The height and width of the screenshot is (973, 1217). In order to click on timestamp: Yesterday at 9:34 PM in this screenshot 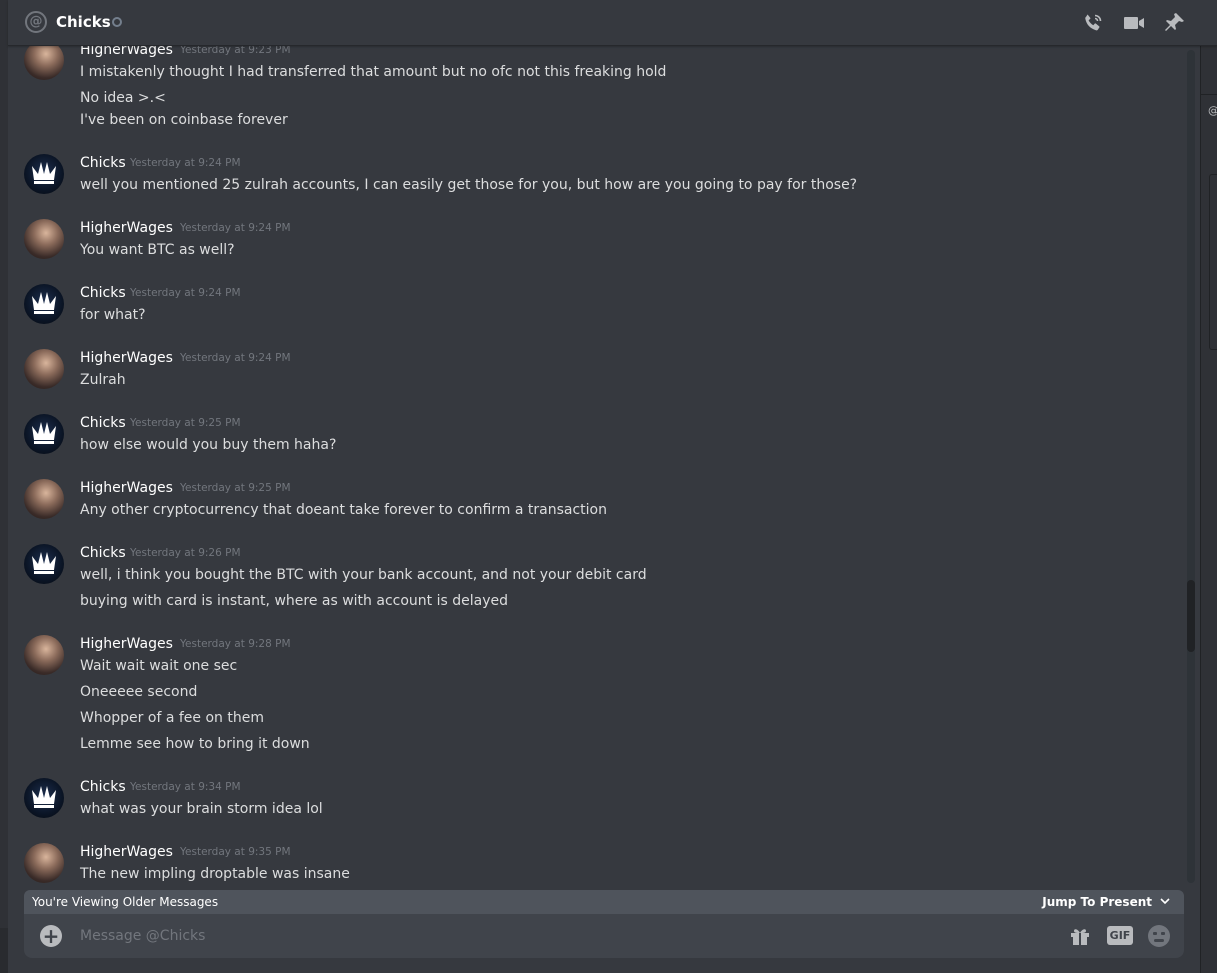, I will do `click(185, 787)`.